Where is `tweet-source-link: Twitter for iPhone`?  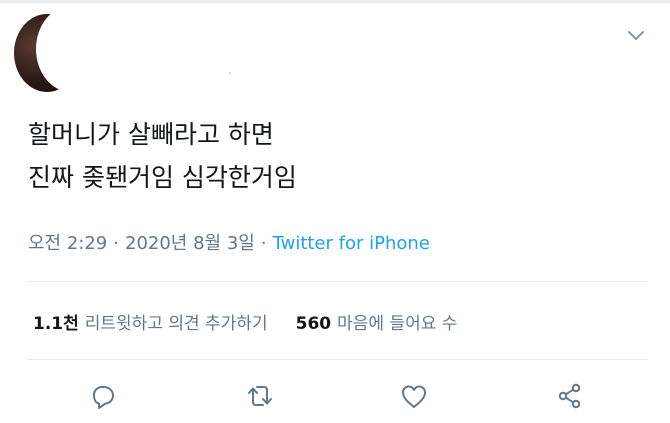
tweet-source-link: Twitter for iPhone is located at coordinates (351, 243).